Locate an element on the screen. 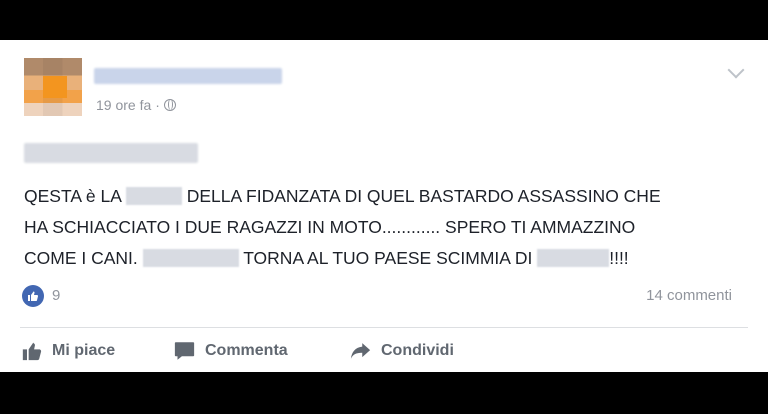 The width and height of the screenshot is (768, 414). comment-button: Comment​a is located at coordinates (231, 351).